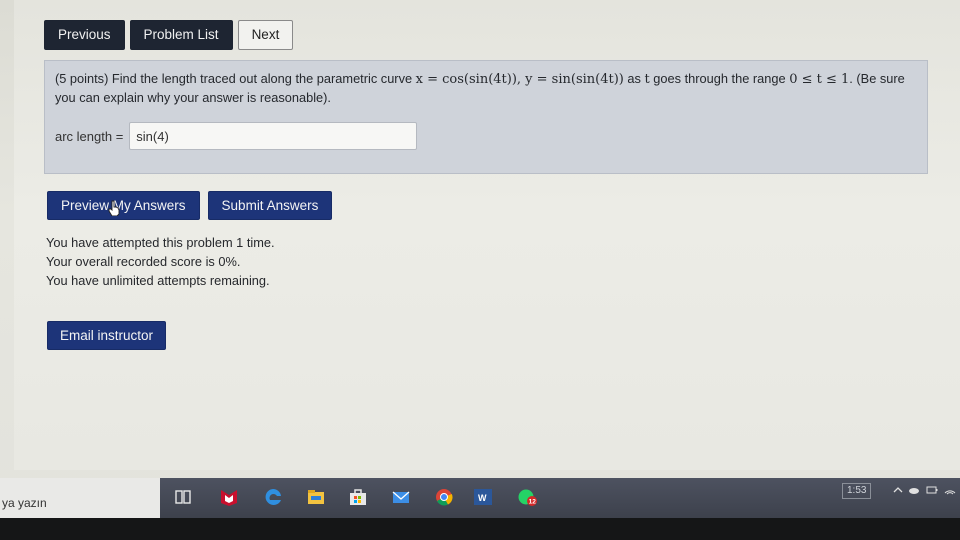 The width and height of the screenshot is (960, 540). I want to click on answer-actions: Preview My Answers Submit Answers, so click(190, 205).